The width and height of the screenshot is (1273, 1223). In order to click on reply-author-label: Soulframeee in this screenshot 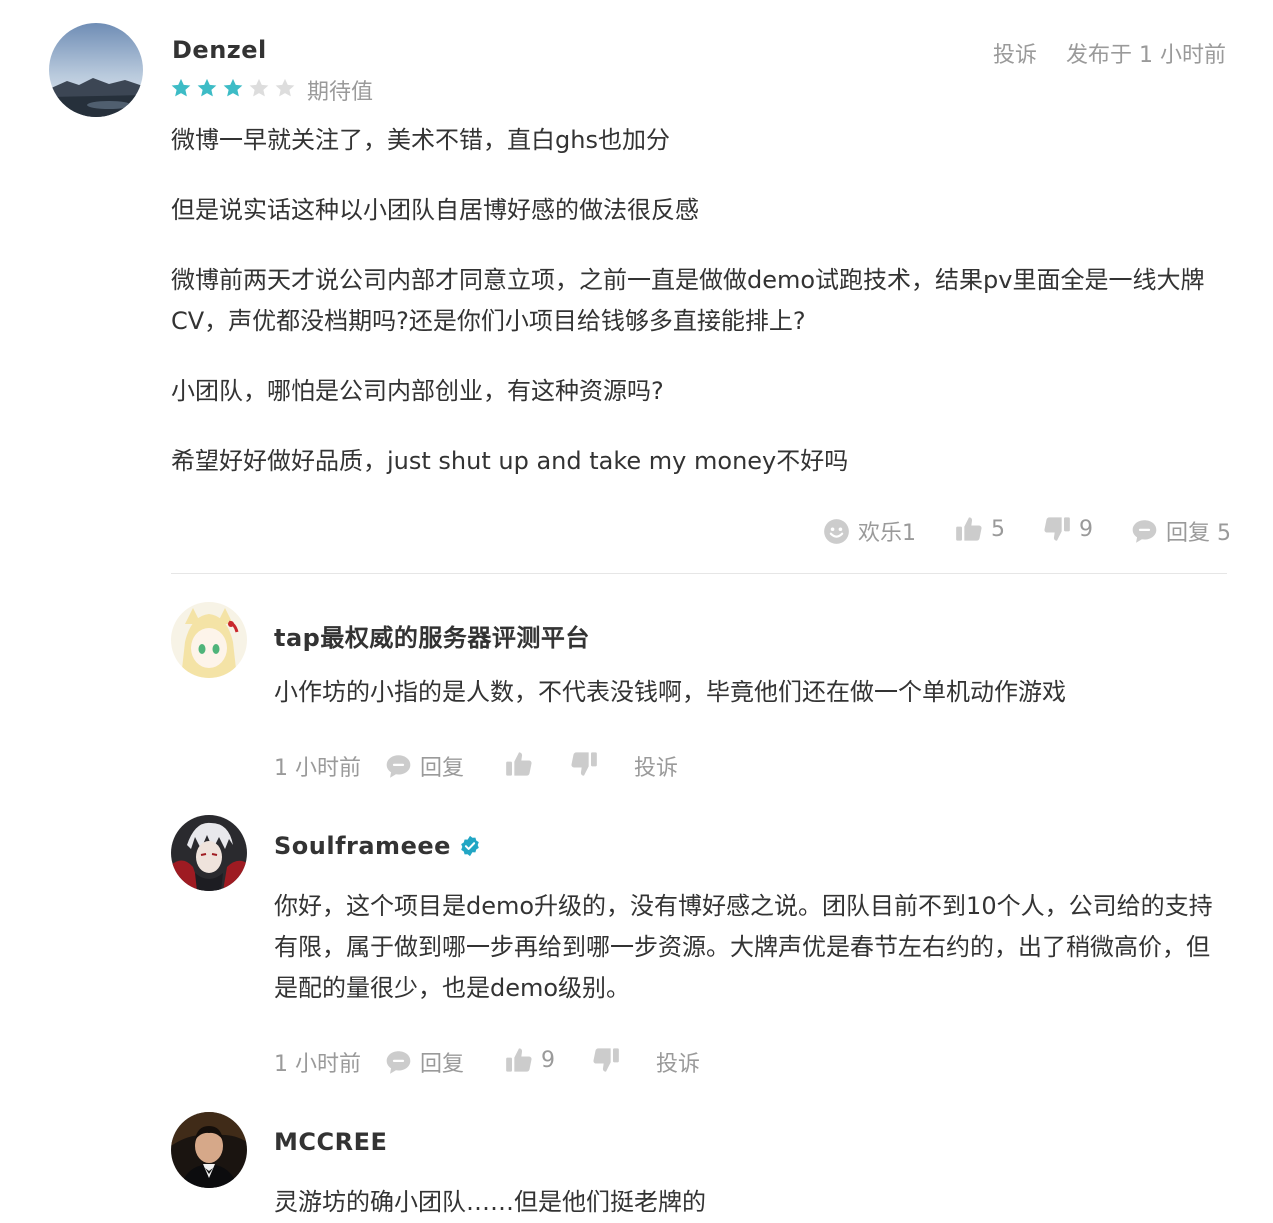, I will do `click(362, 846)`.